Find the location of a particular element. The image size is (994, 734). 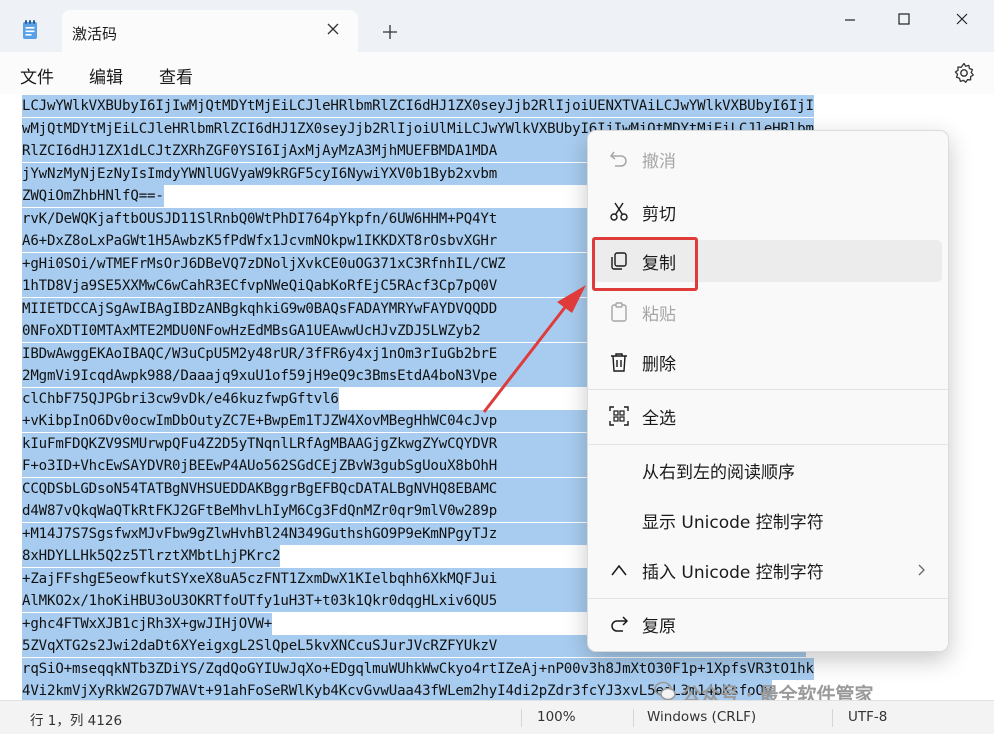

select-all-icon is located at coordinates (619, 416).